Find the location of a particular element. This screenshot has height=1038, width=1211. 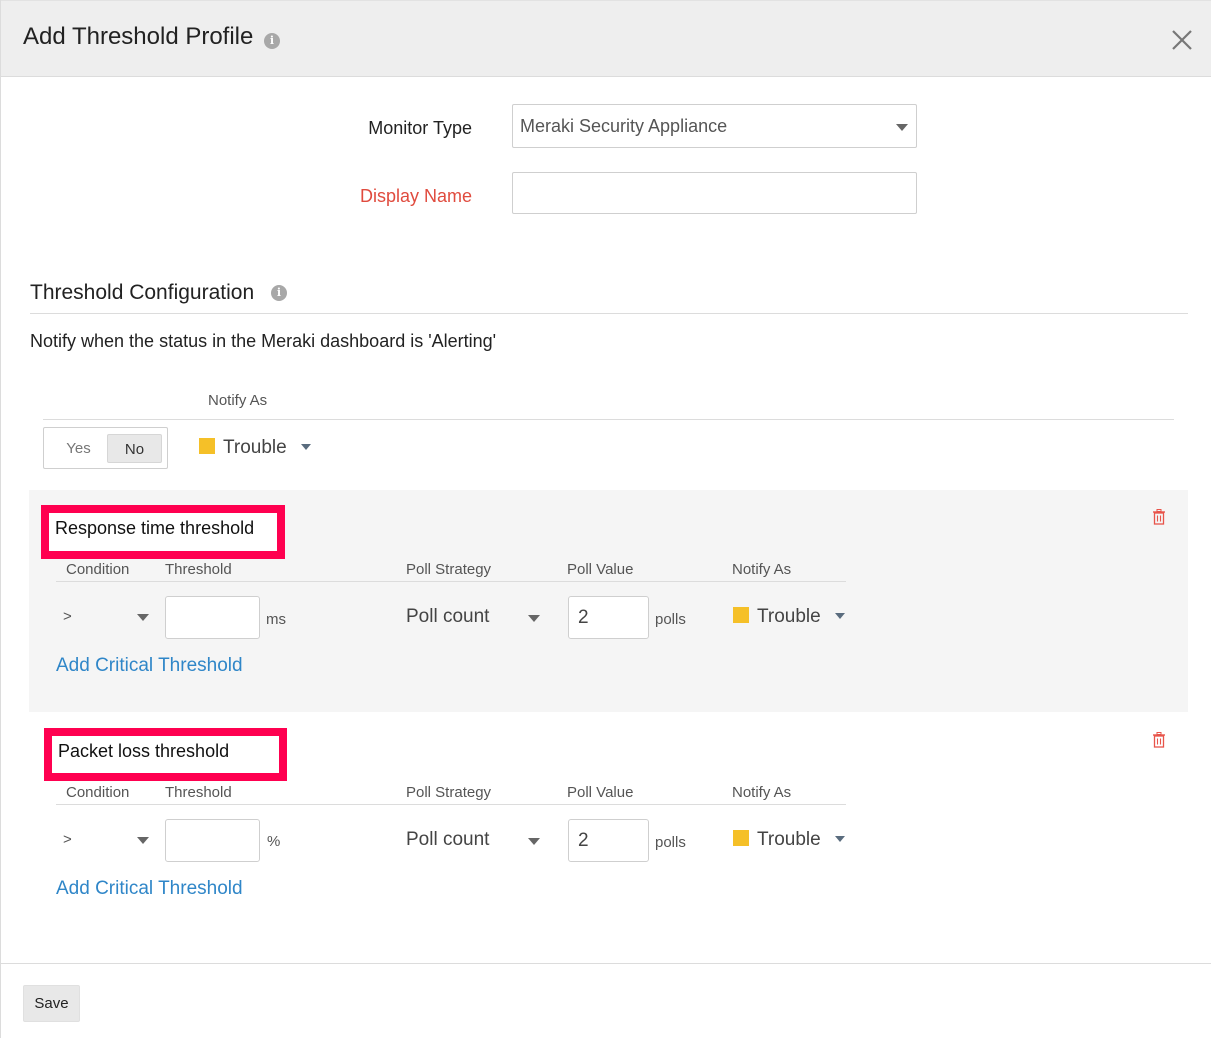

close-icon is located at coordinates (1182, 40).